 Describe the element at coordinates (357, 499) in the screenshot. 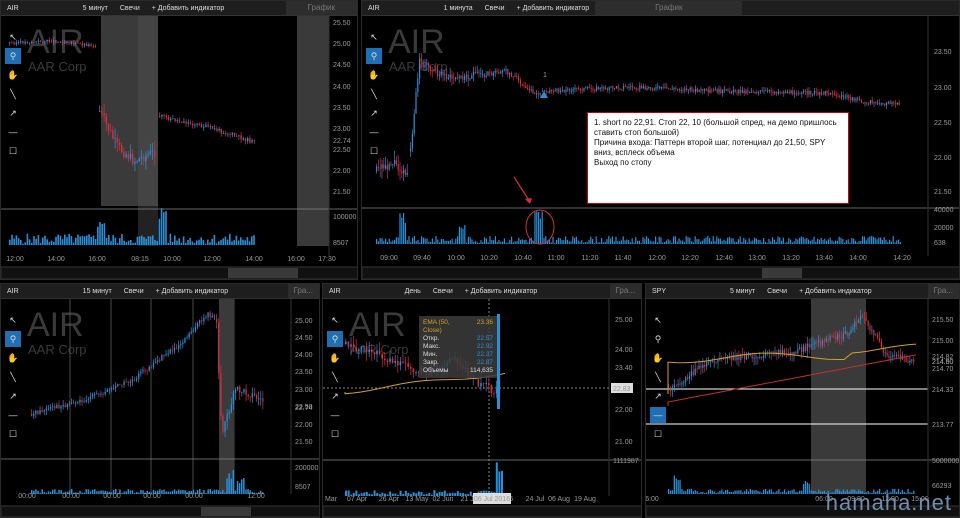

I see `x-tick: 07 Apr` at that location.